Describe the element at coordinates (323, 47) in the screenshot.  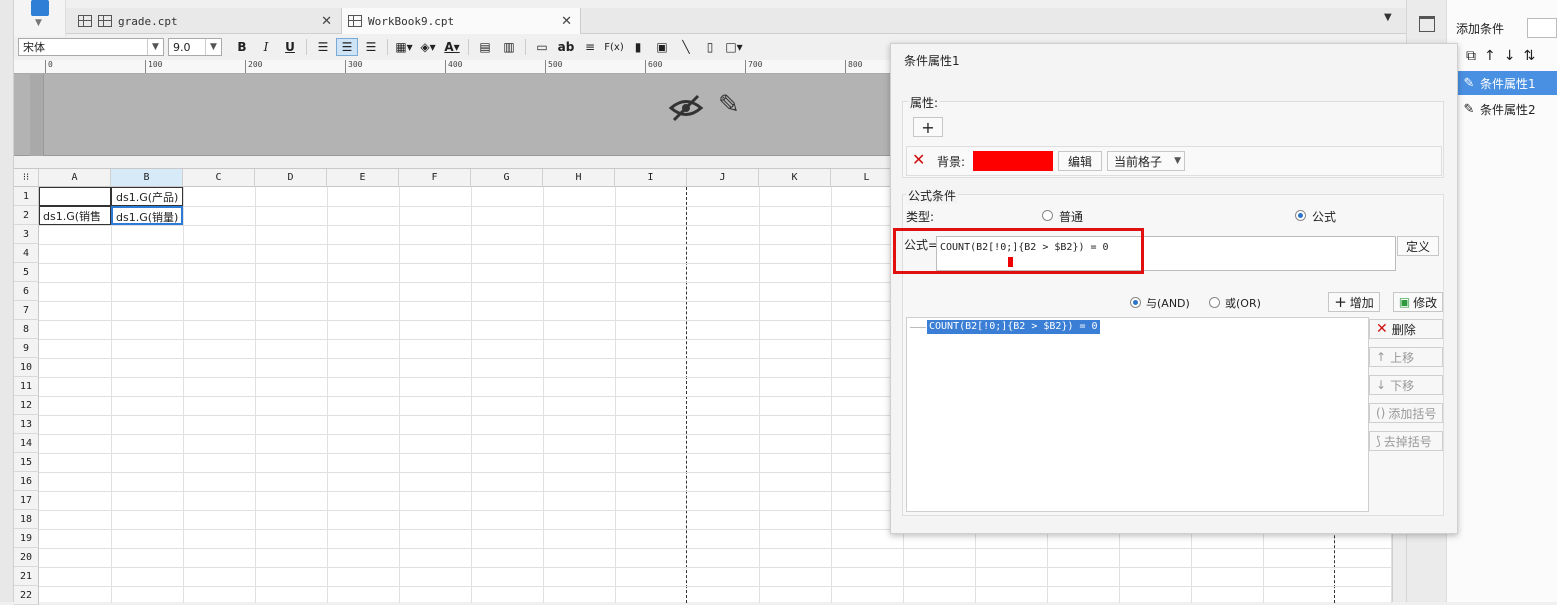
I see `align-left-icon: ☰` at that location.